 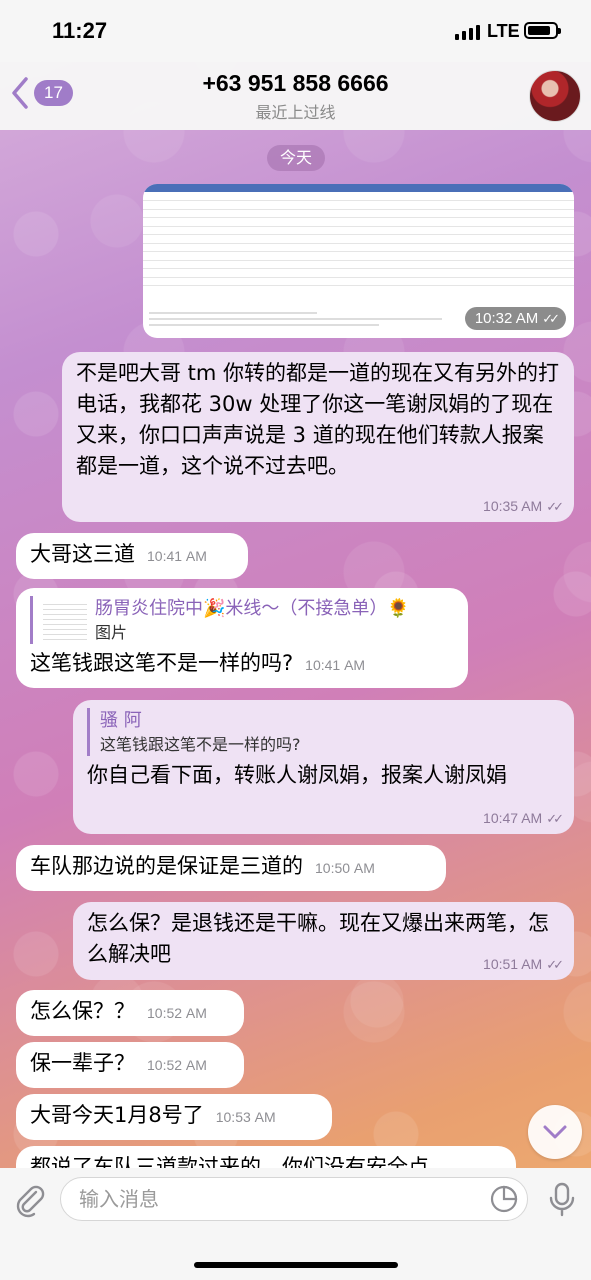 I want to click on avatar, so click(x=555, y=96).